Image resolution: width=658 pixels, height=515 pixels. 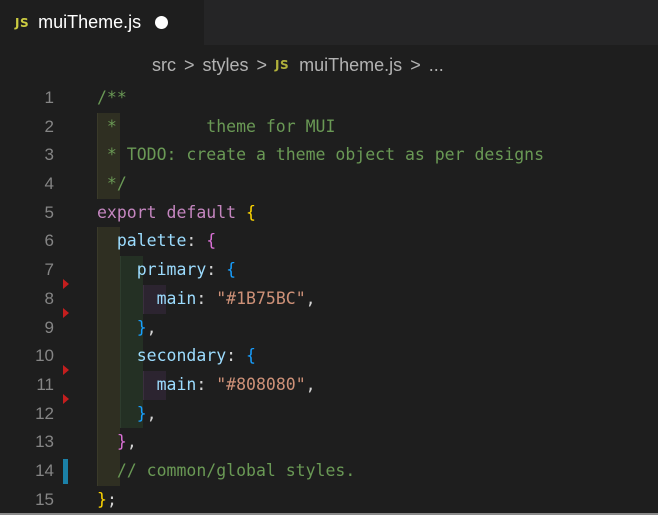 What do you see at coordinates (49, 155) in the screenshot?
I see `line-number: 3` at bounding box center [49, 155].